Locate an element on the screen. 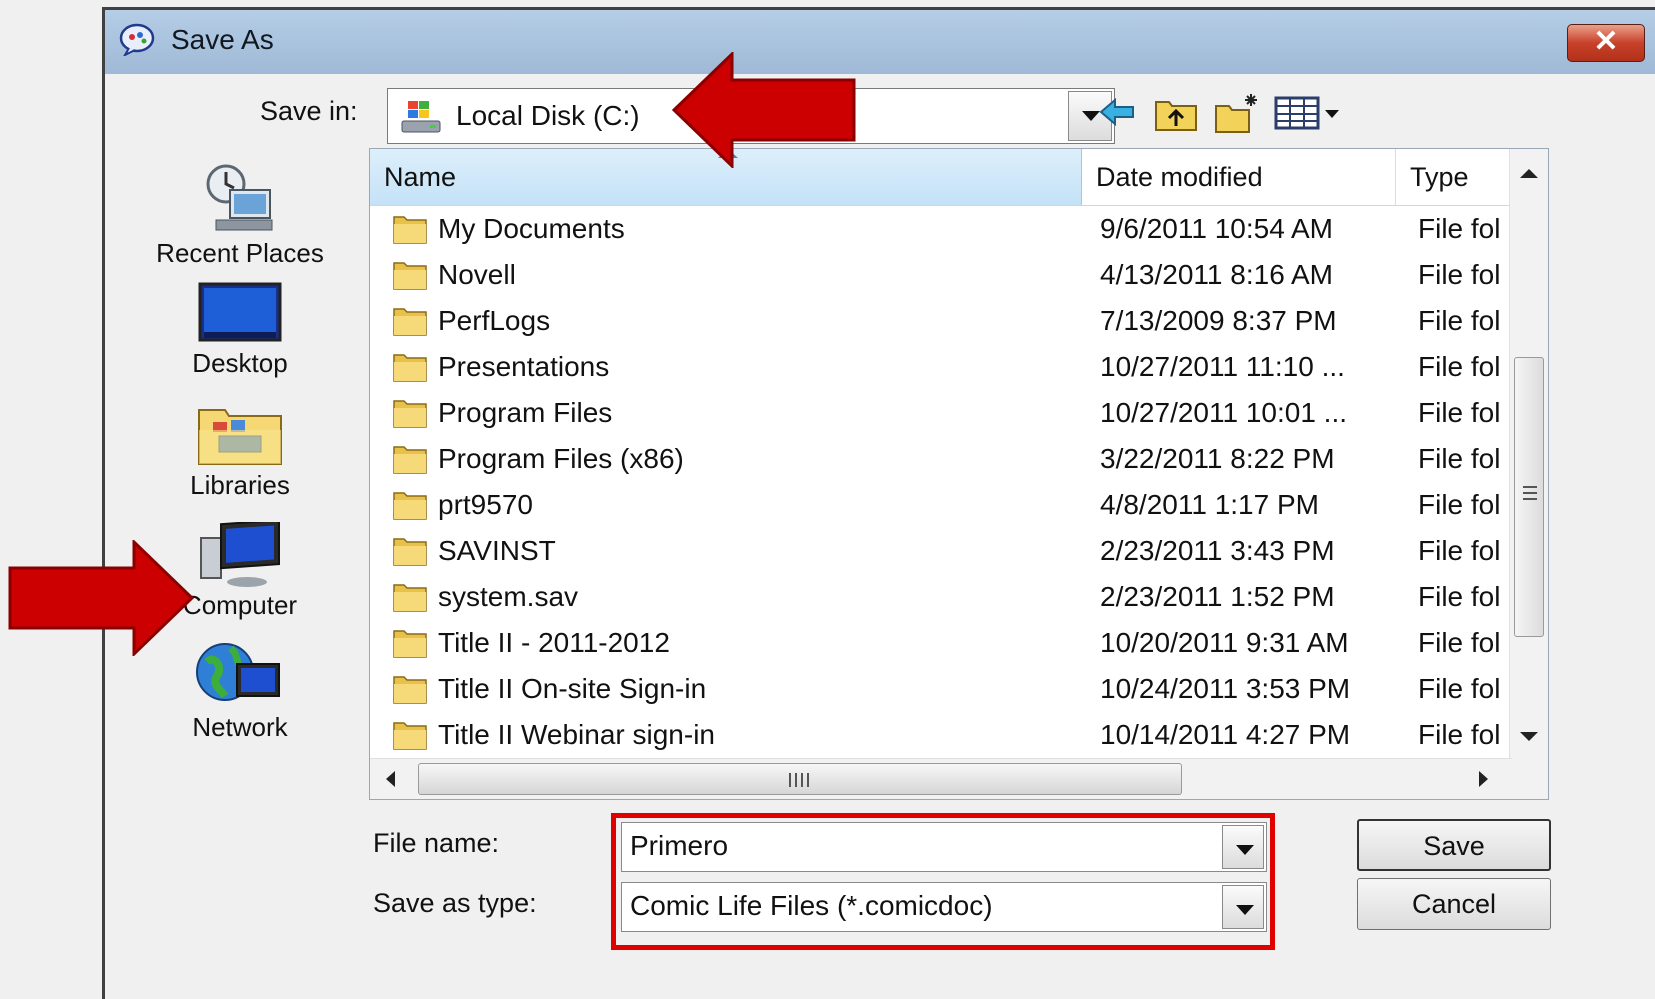 The height and width of the screenshot is (999, 1655). column-header-label: Name is located at coordinates (420, 177).